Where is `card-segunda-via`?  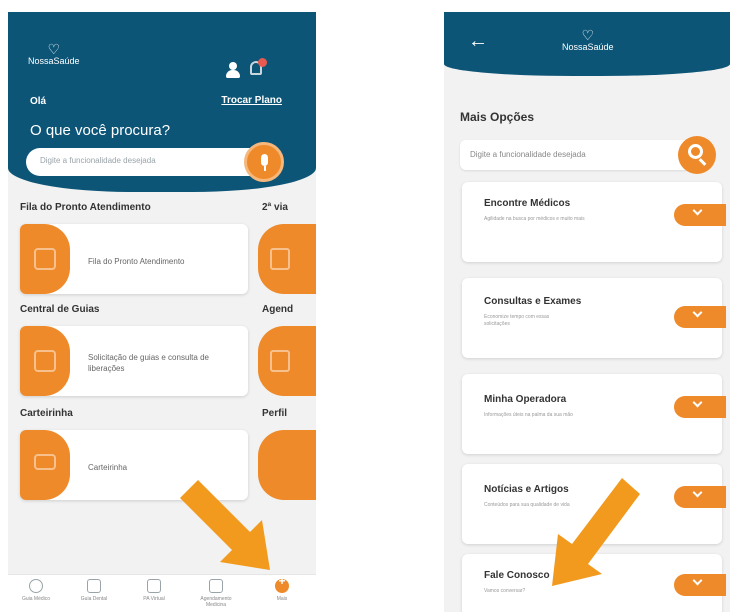 card-segunda-via is located at coordinates (287, 259).